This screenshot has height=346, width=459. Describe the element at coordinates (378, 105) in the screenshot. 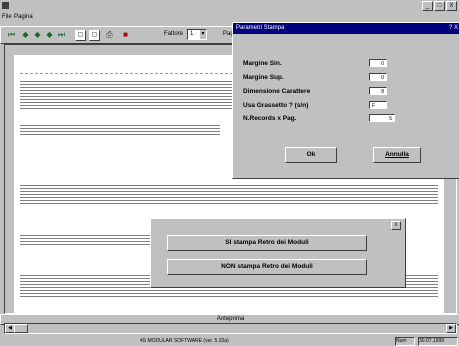

I see `bold-field: F` at that location.